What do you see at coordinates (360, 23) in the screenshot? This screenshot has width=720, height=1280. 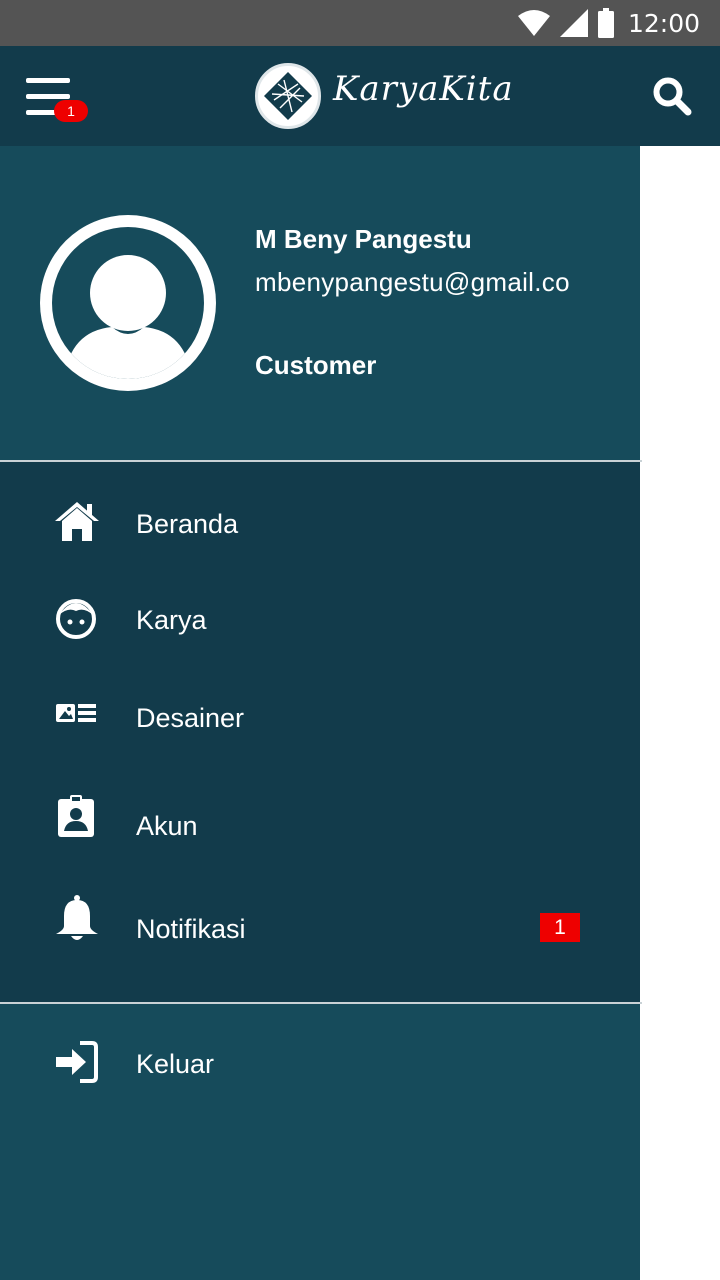 I see `status-bar: 12:00` at bounding box center [360, 23].